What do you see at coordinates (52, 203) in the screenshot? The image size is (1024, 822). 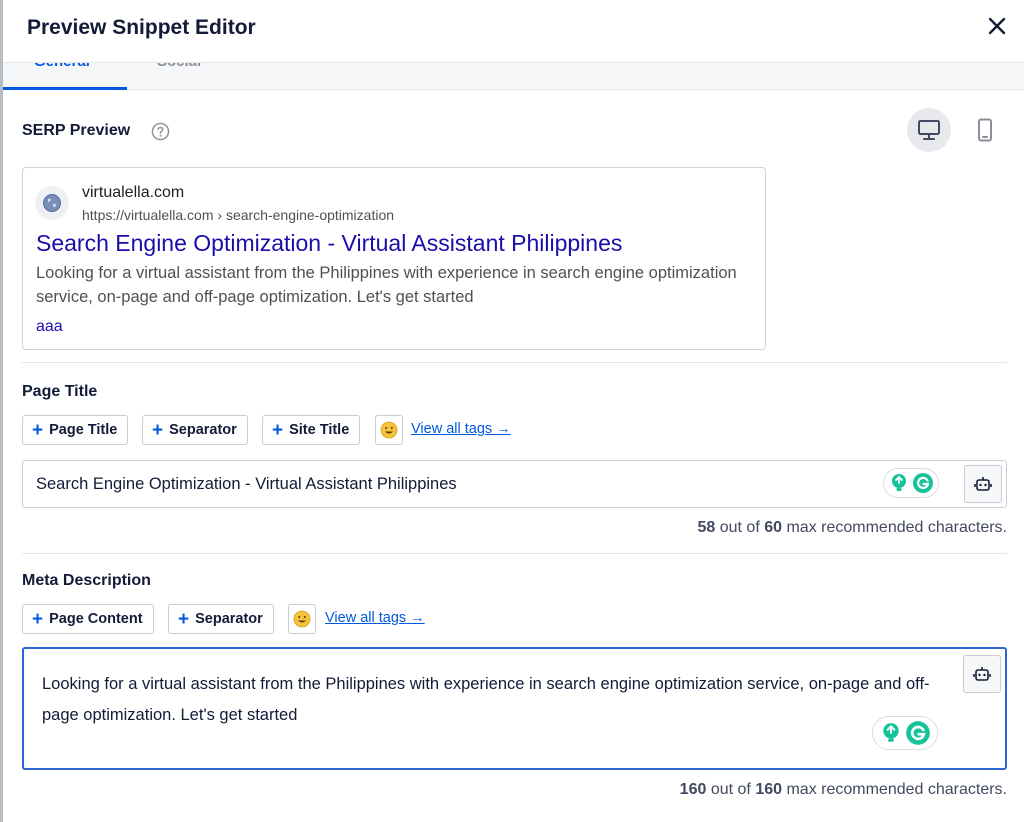 I see `globe-icon` at bounding box center [52, 203].